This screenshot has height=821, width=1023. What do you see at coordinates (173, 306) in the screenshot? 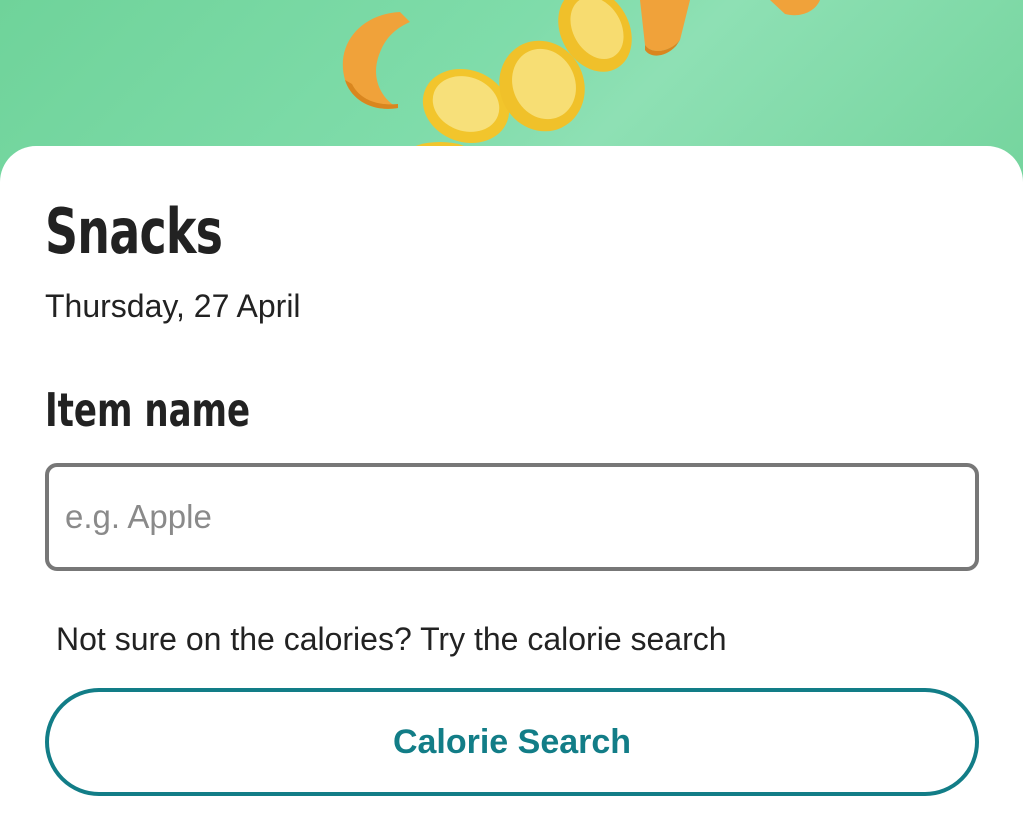
I see `date-label: Thursday, 27 April` at bounding box center [173, 306].